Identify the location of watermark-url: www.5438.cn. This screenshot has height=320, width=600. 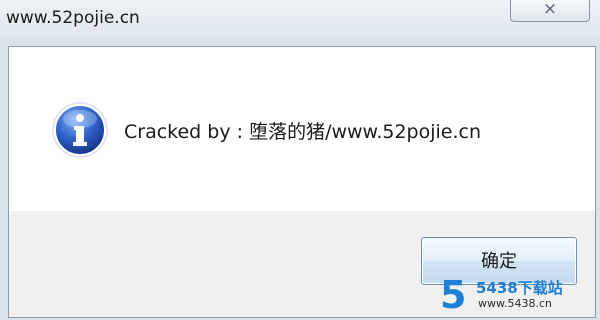
(515, 303).